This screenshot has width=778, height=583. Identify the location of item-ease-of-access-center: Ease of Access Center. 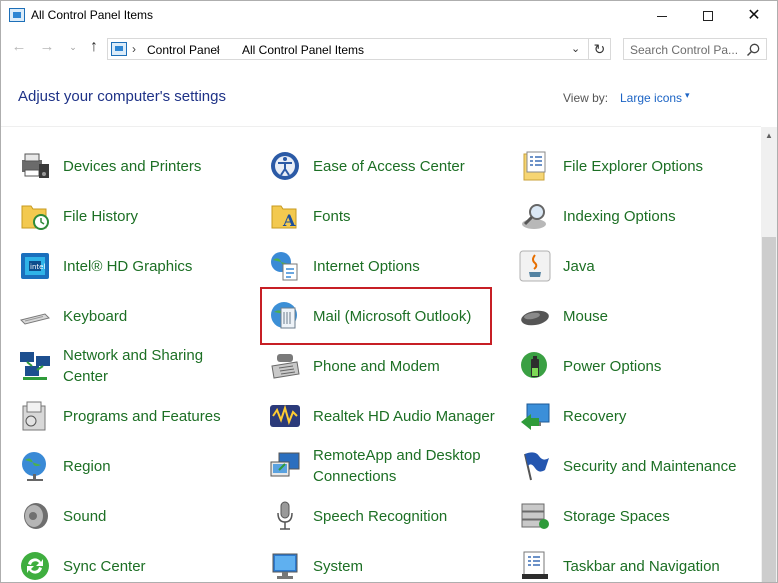
(389, 166).